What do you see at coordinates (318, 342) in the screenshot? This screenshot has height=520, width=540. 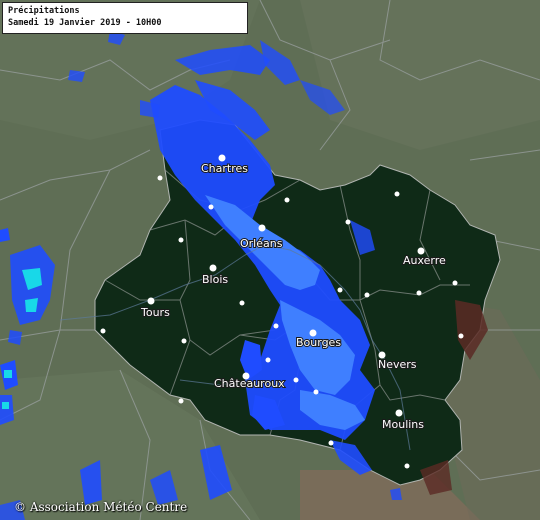 I see `city-label-bourges: Bourges` at bounding box center [318, 342].